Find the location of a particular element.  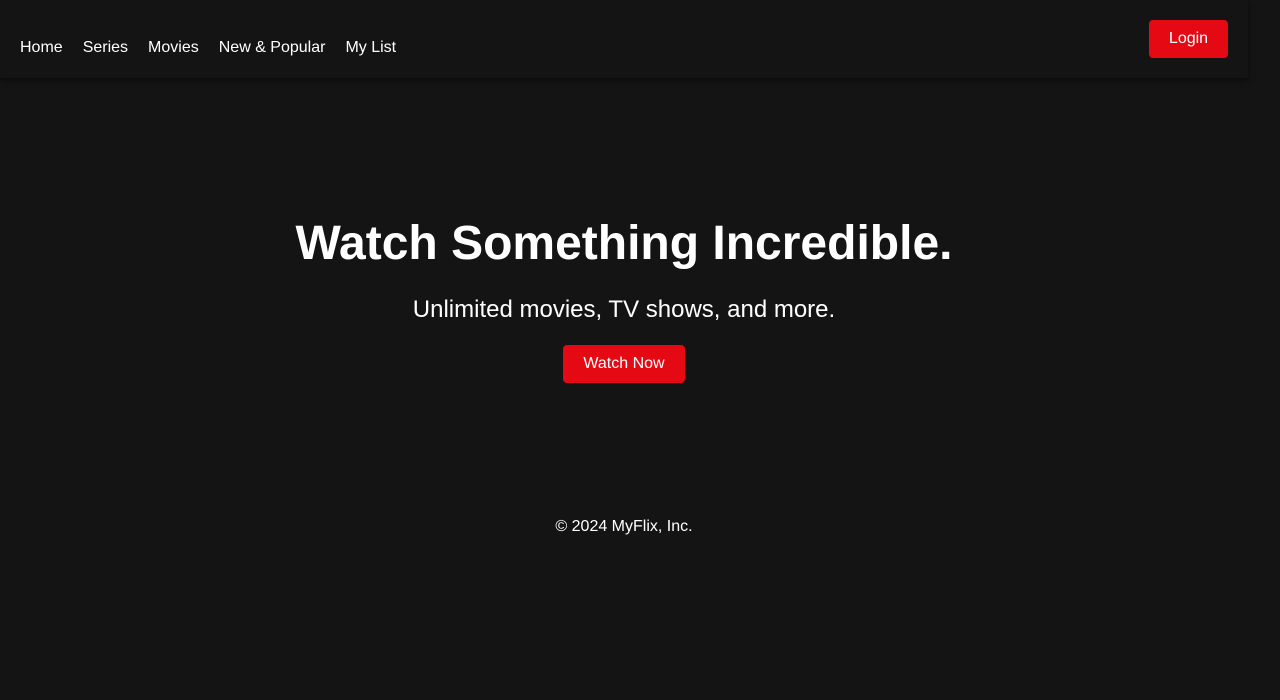

nav-item-my-list: My List is located at coordinates (370, 48).